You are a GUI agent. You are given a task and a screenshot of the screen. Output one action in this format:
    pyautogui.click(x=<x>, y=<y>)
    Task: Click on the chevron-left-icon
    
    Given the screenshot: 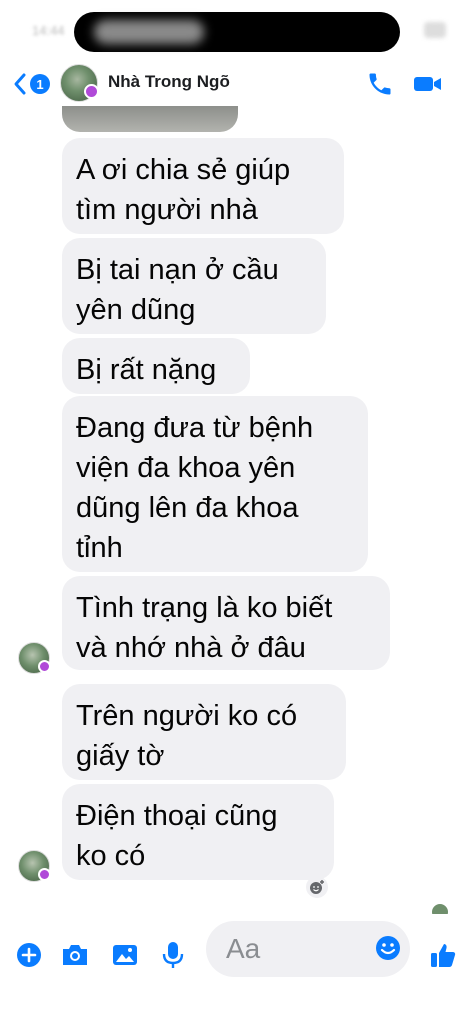 What is the action you would take?
    pyautogui.click(x=20, y=84)
    